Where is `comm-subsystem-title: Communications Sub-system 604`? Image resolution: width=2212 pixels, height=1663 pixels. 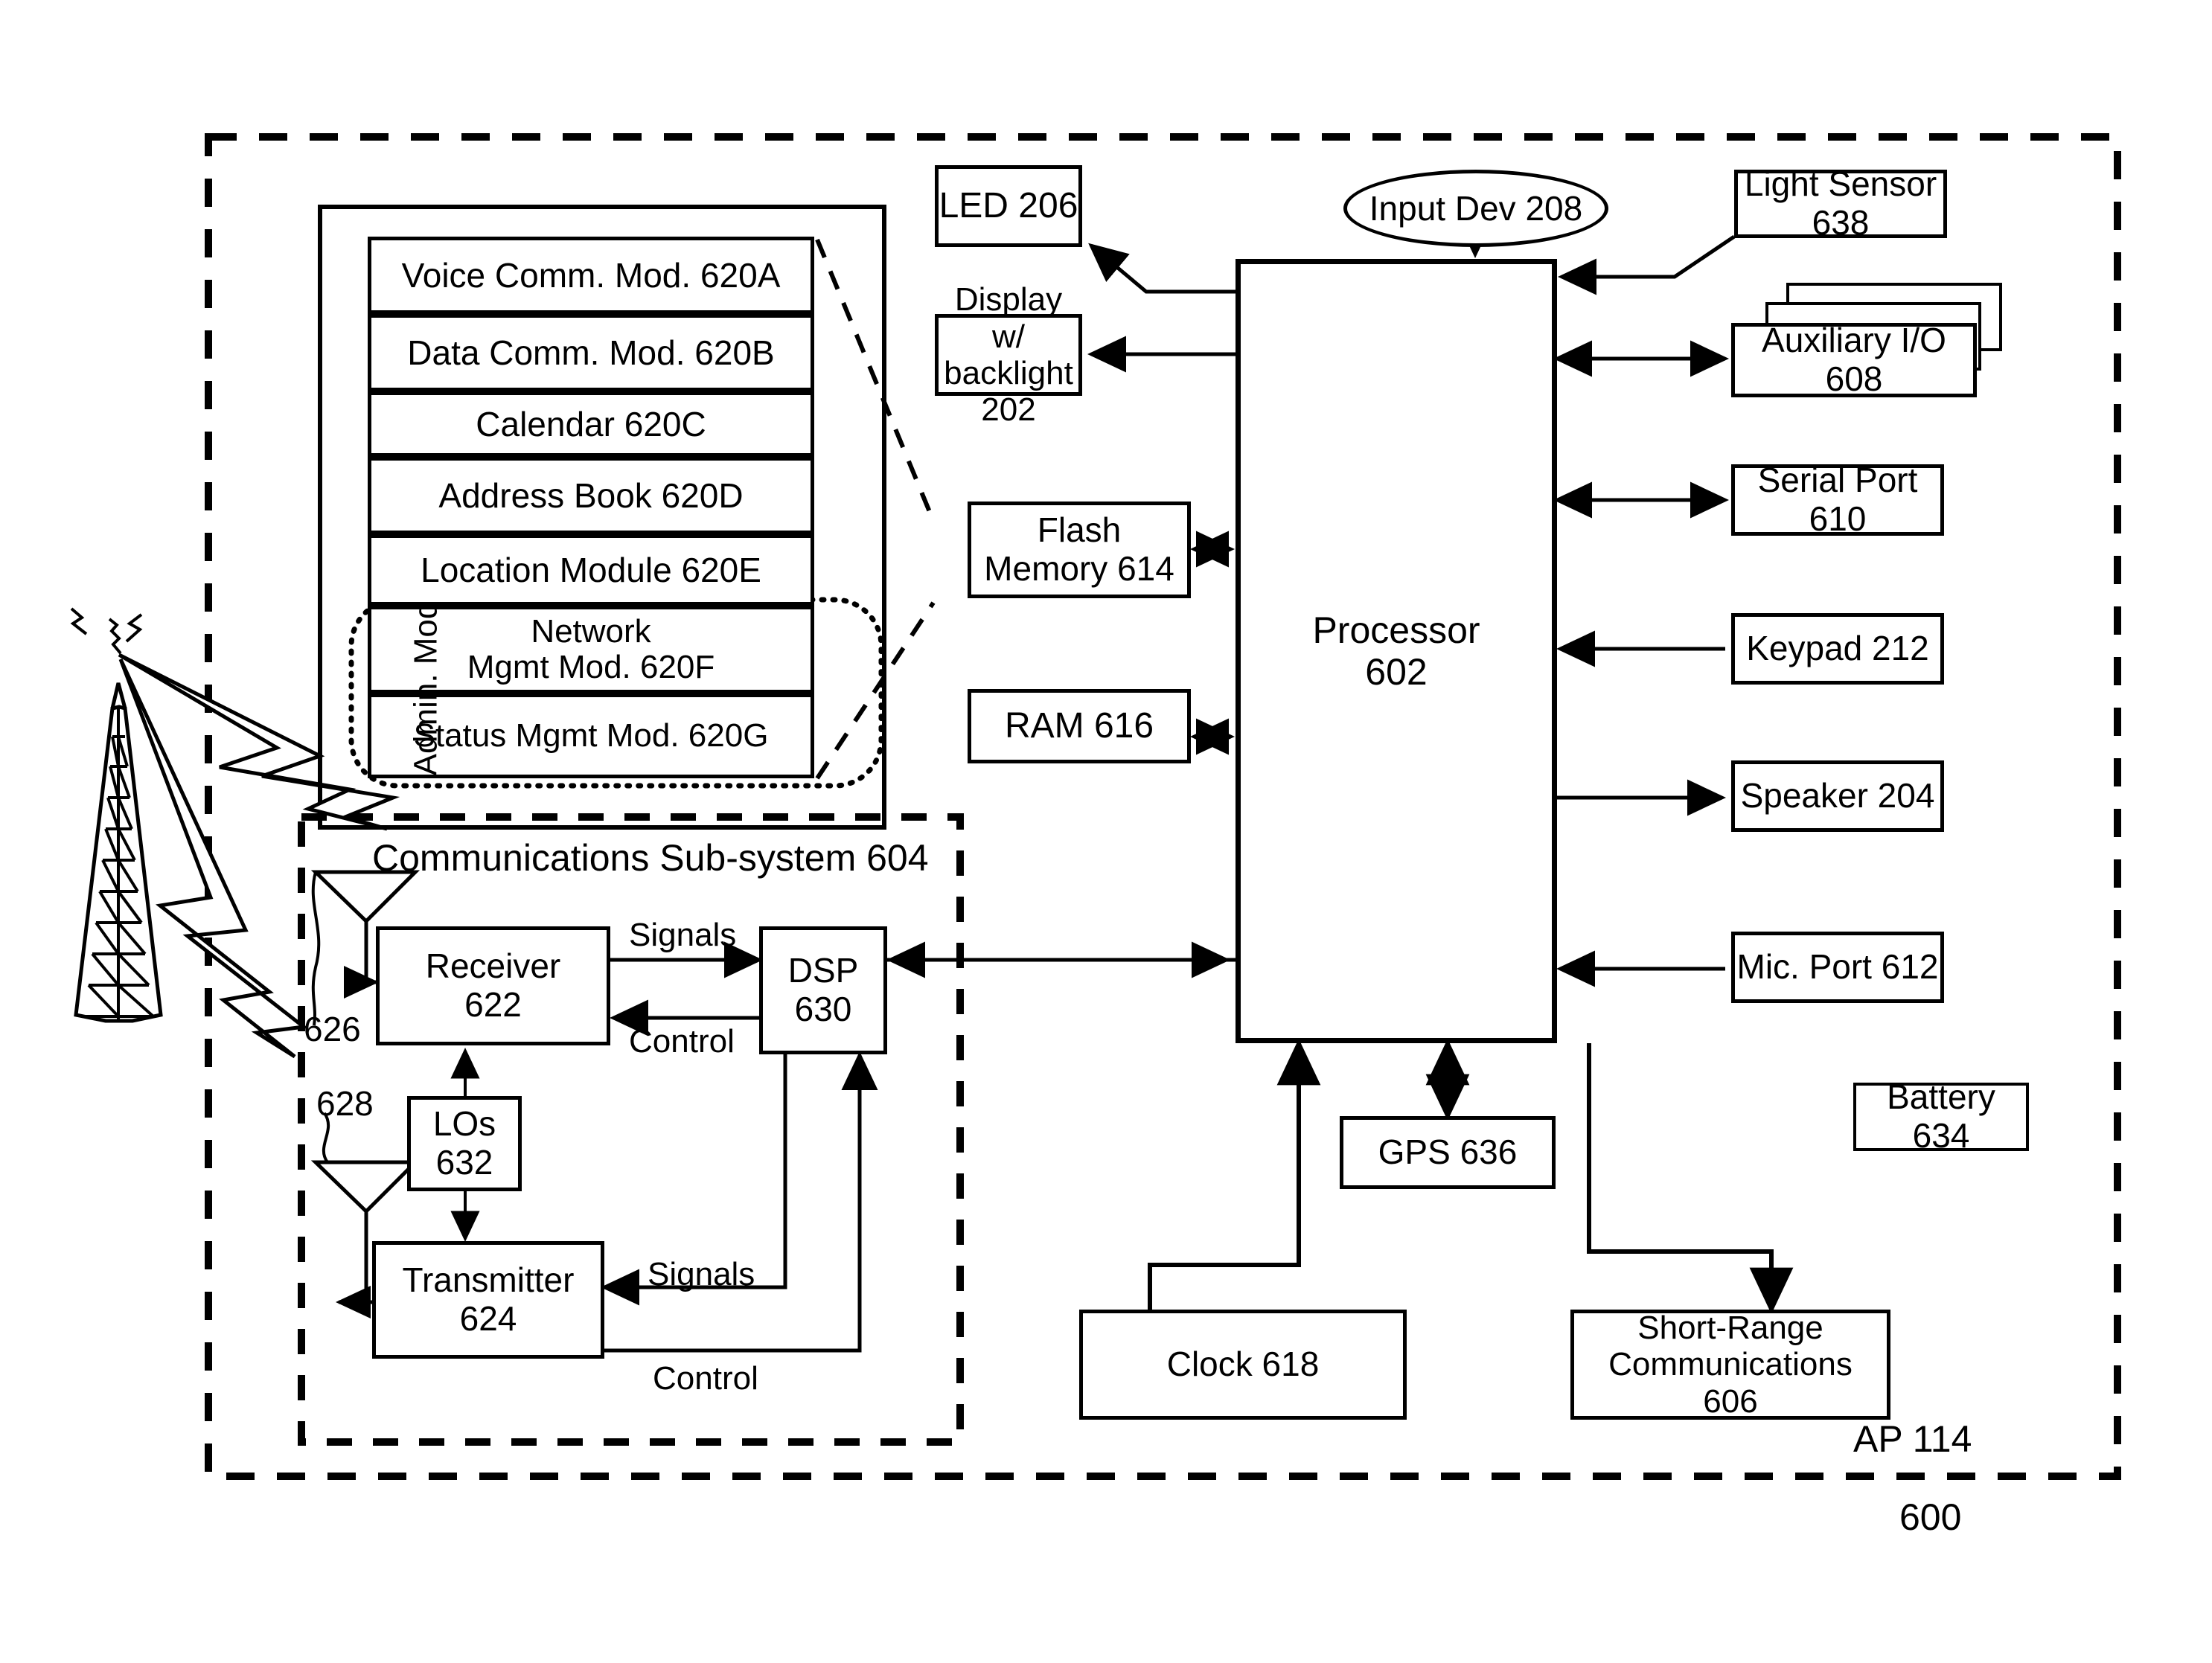
comm-subsystem-title: Communications Sub-system 604 is located at coordinates (650, 857).